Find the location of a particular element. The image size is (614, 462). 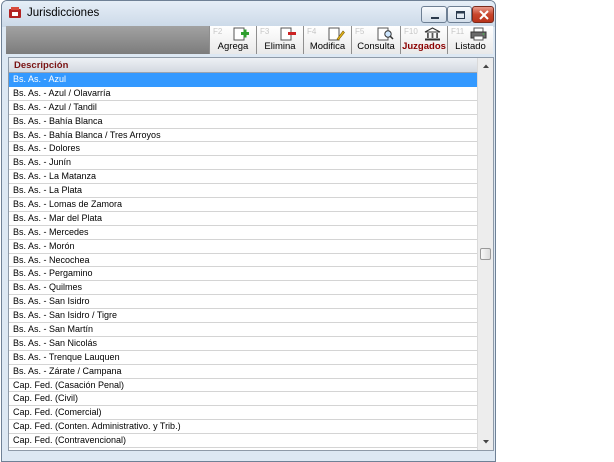

courthouse-icon is located at coordinates (432, 34).